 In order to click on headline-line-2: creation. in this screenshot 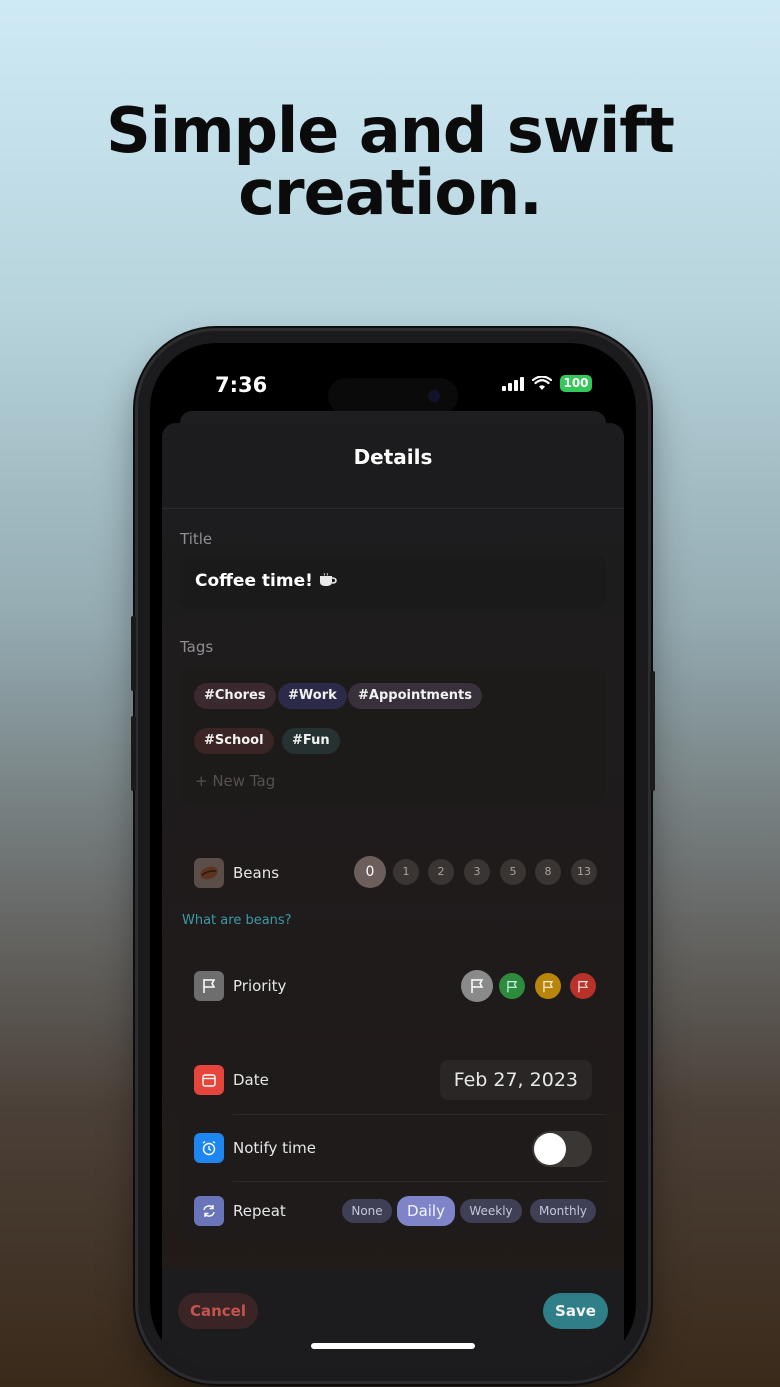, I will do `click(390, 192)`.